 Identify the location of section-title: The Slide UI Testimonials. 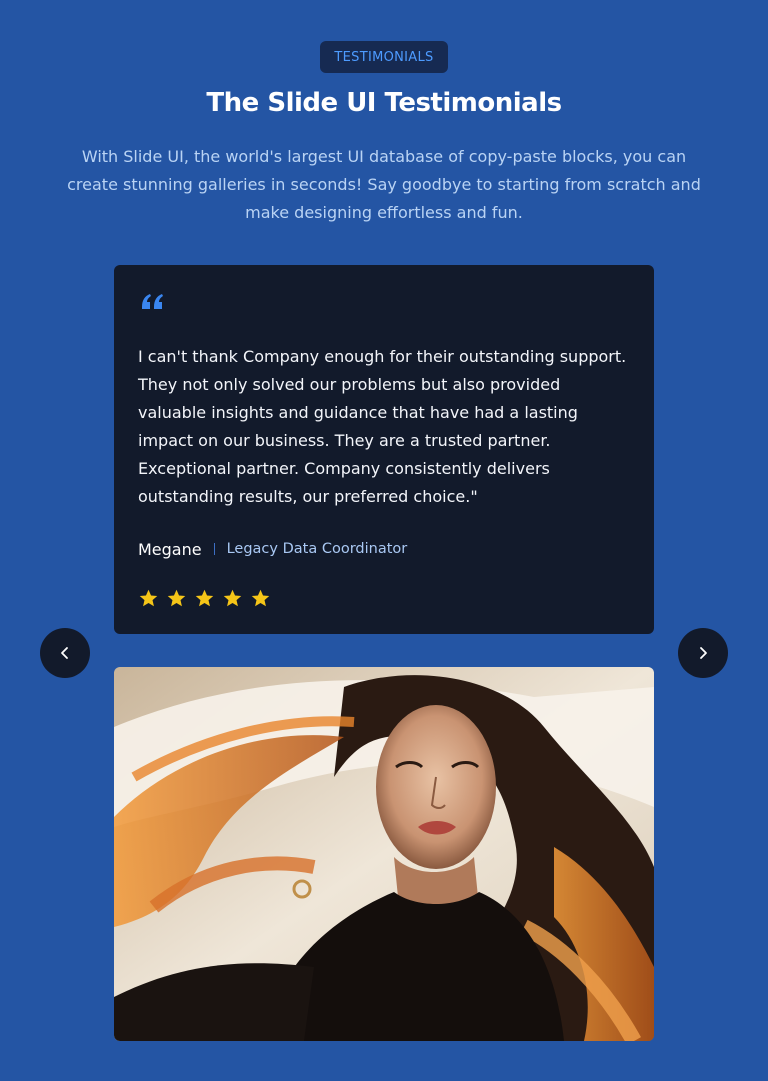
(384, 103).